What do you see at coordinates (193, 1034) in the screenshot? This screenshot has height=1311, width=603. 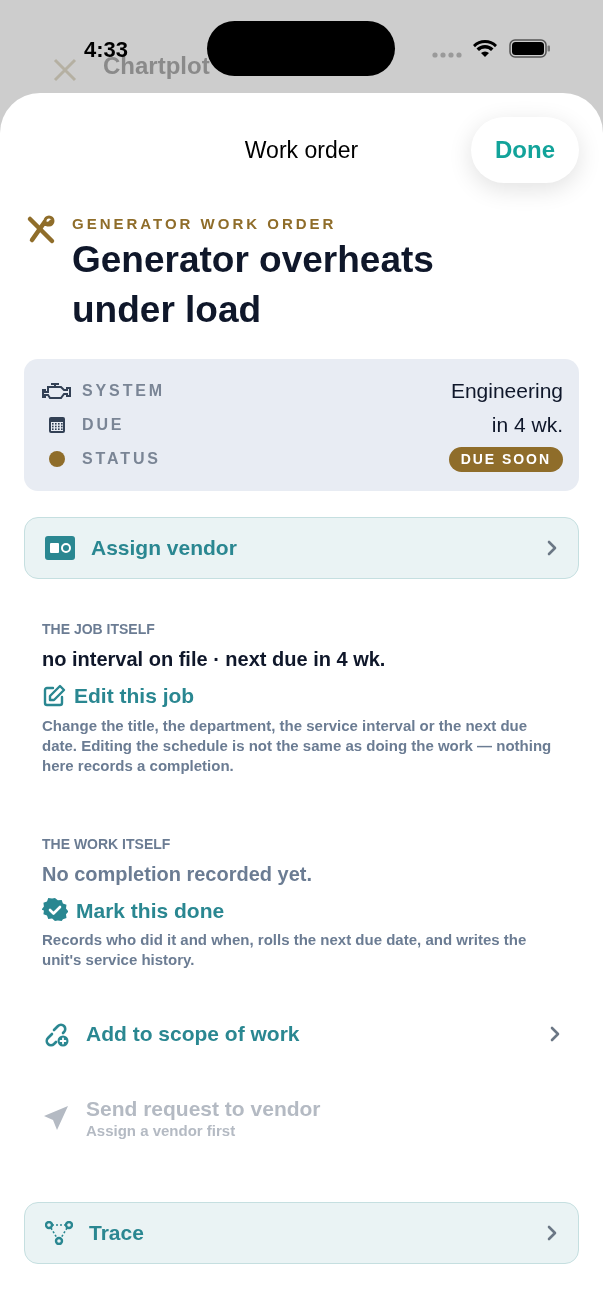 I see `action-label: Add to scope of work` at bounding box center [193, 1034].